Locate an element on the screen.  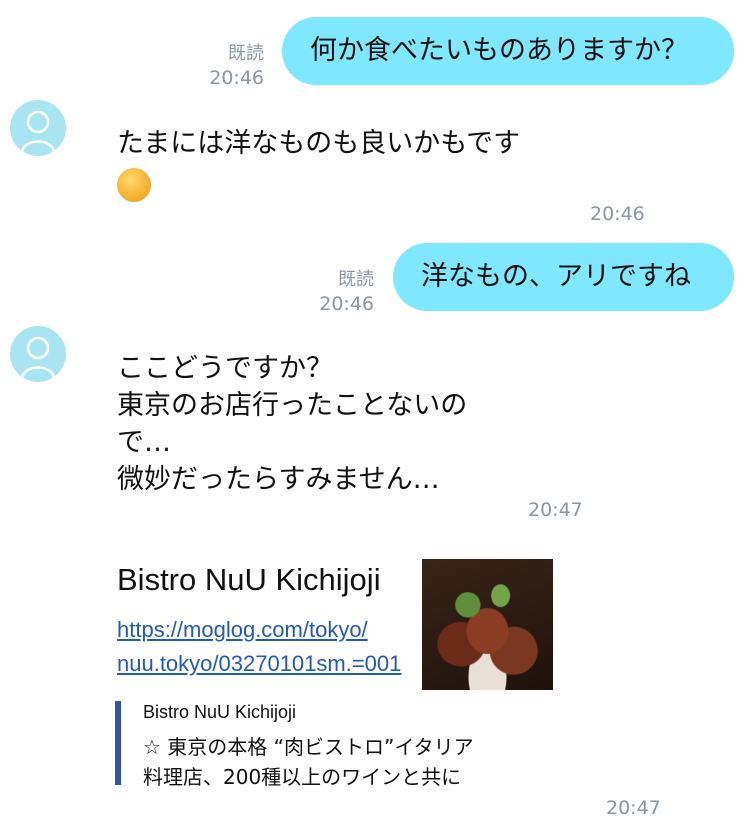
message-text: 何か食べたいものありますか？ is located at coordinates (499, 50).